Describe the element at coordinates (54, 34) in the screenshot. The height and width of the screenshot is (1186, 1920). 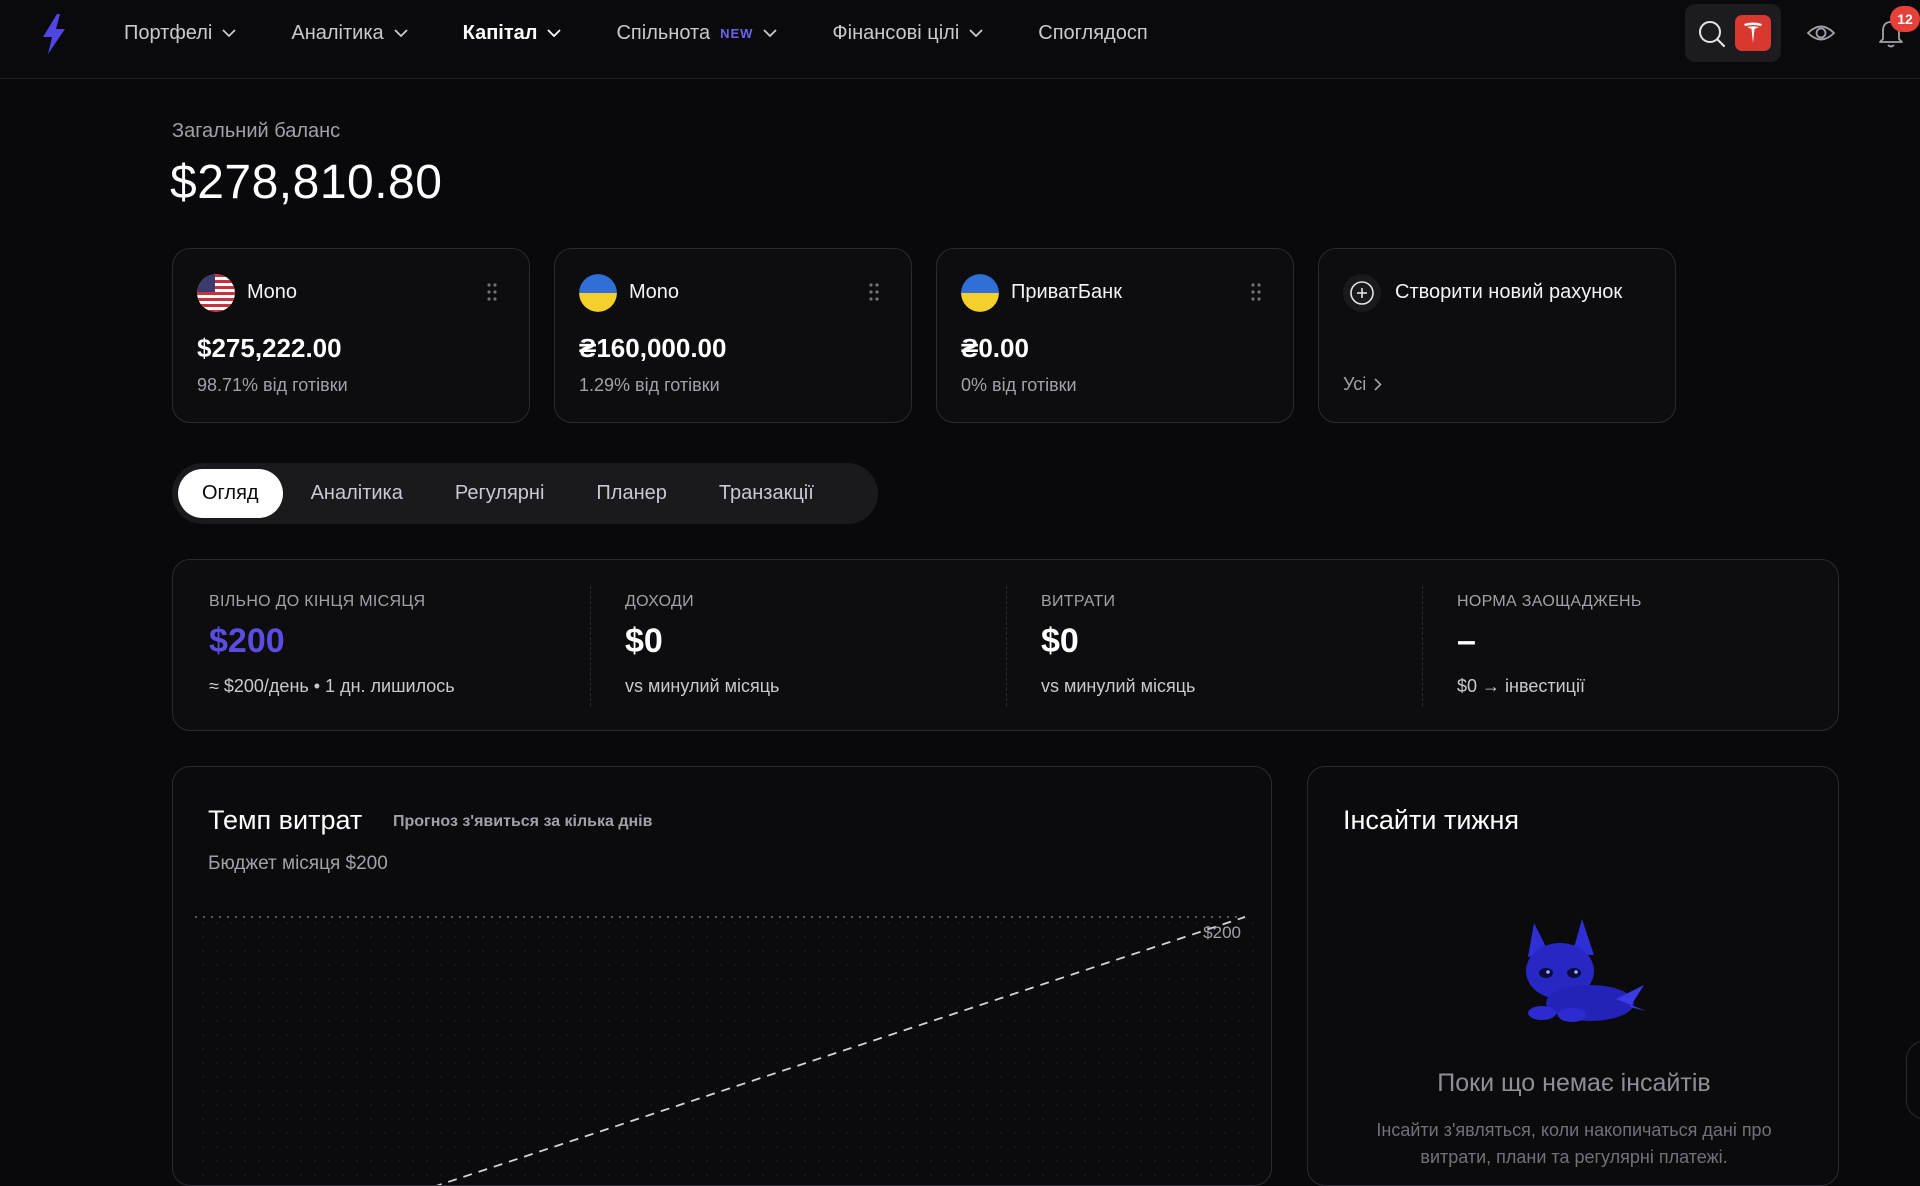
I see `lightning-logo-icon` at that location.